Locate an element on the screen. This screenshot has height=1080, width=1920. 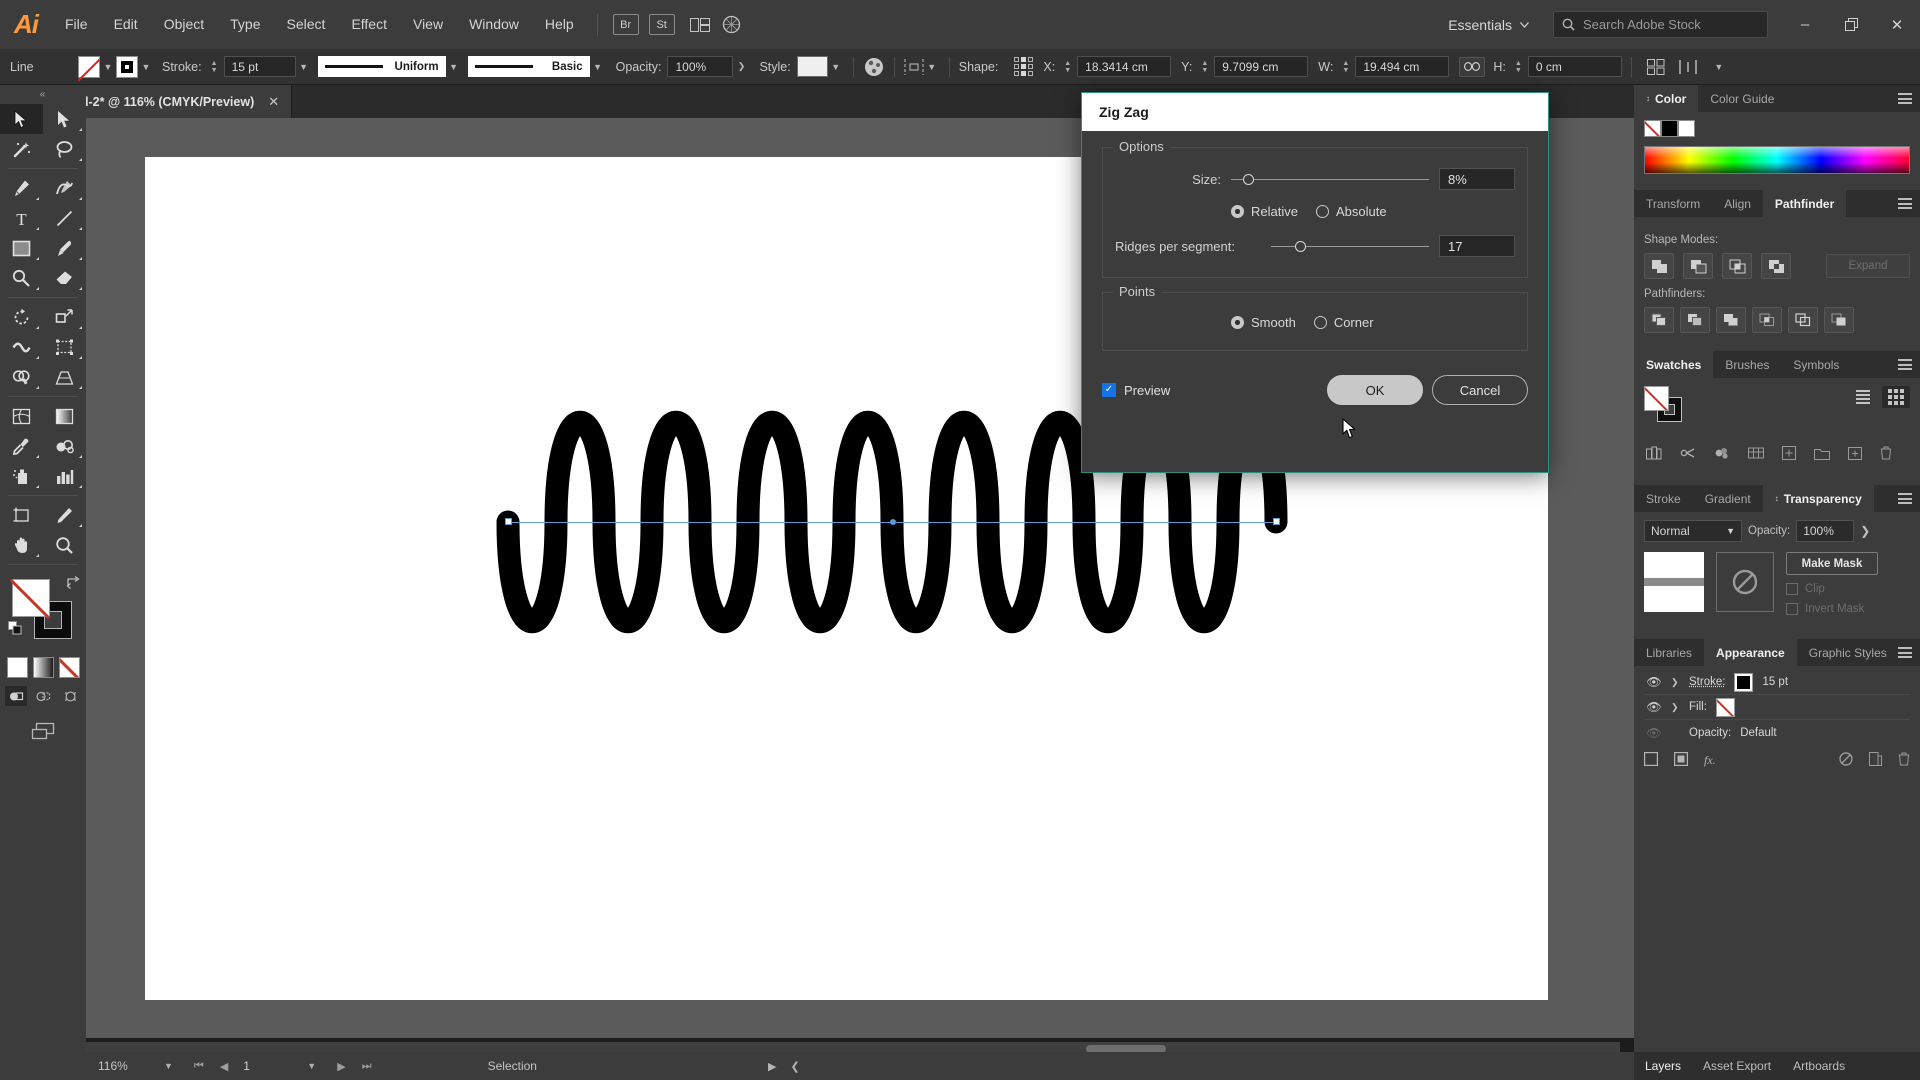
swatch-new-icon is located at coordinates (1855, 454).